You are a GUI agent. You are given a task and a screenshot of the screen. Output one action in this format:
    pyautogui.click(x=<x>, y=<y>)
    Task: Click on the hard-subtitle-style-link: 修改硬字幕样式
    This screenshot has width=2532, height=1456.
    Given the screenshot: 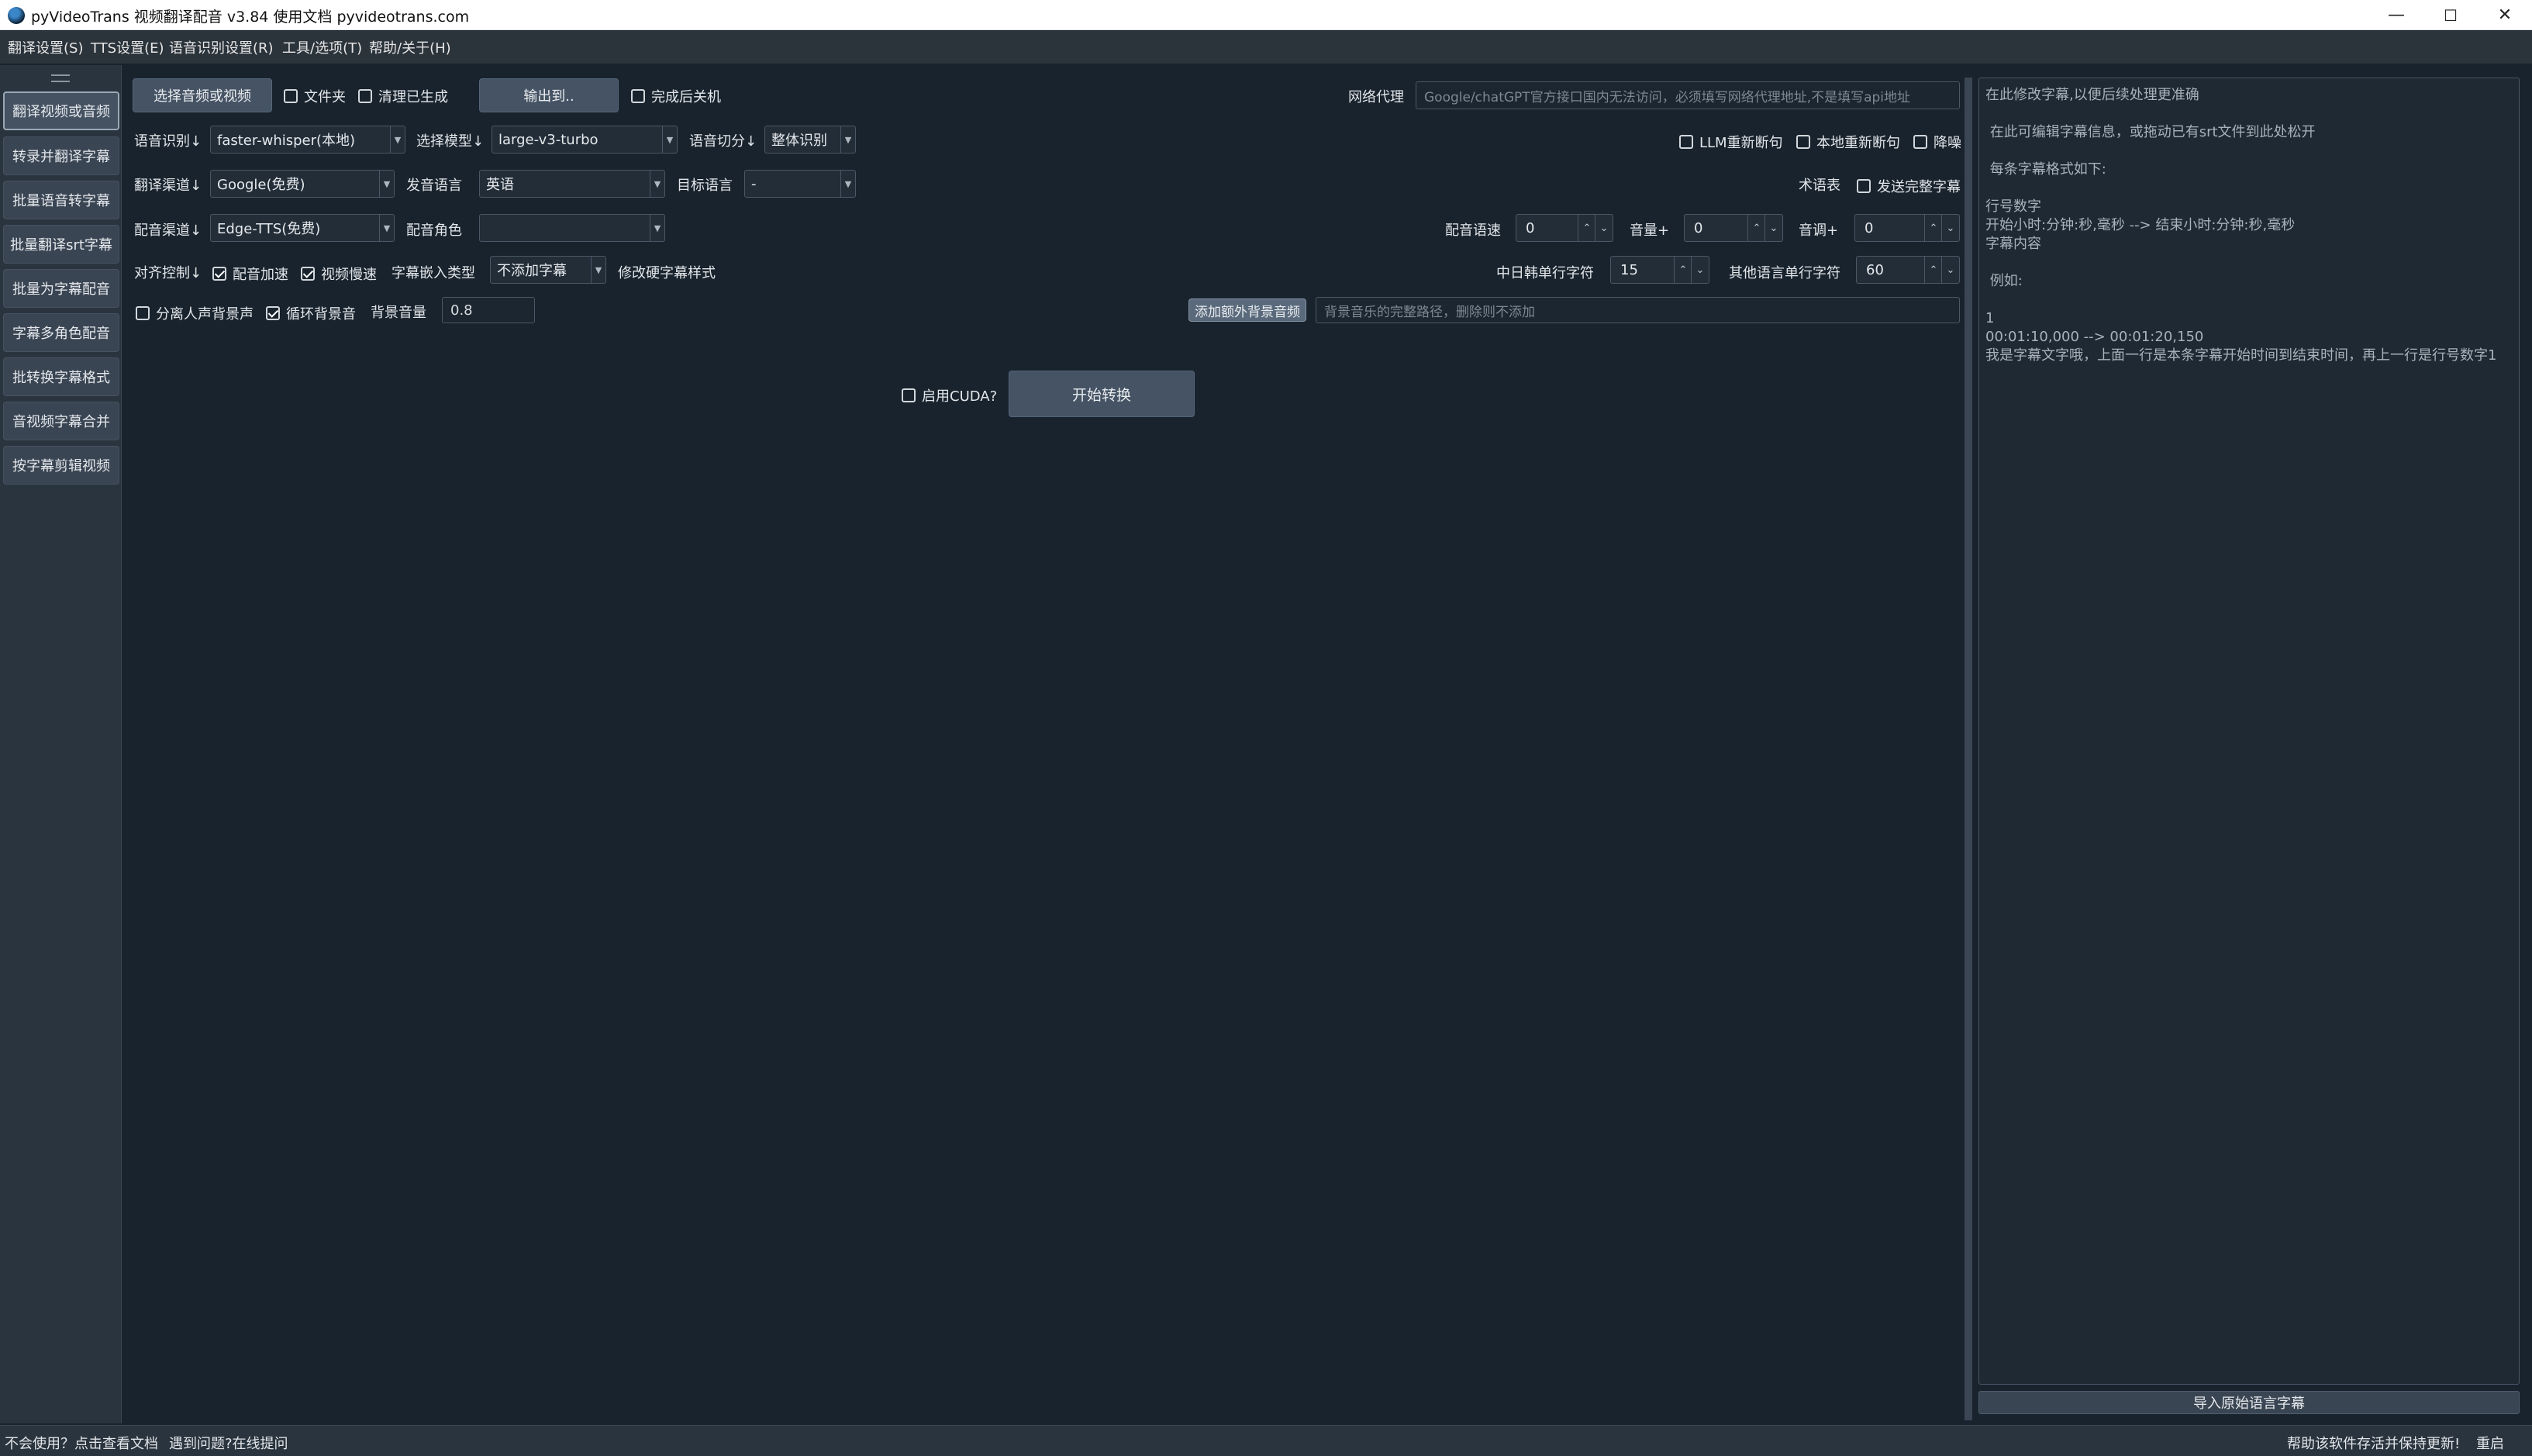 What is the action you would take?
    pyautogui.click(x=667, y=272)
    